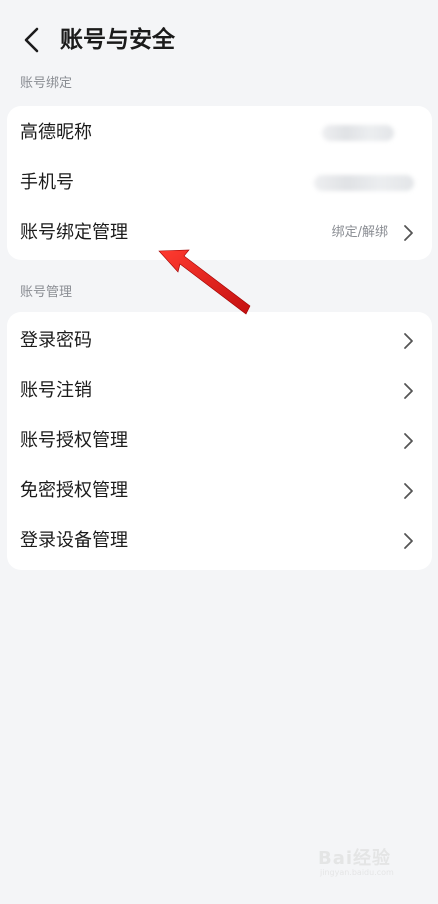  I want to click on row-label: 账号绑定管理, so click(74, 232).